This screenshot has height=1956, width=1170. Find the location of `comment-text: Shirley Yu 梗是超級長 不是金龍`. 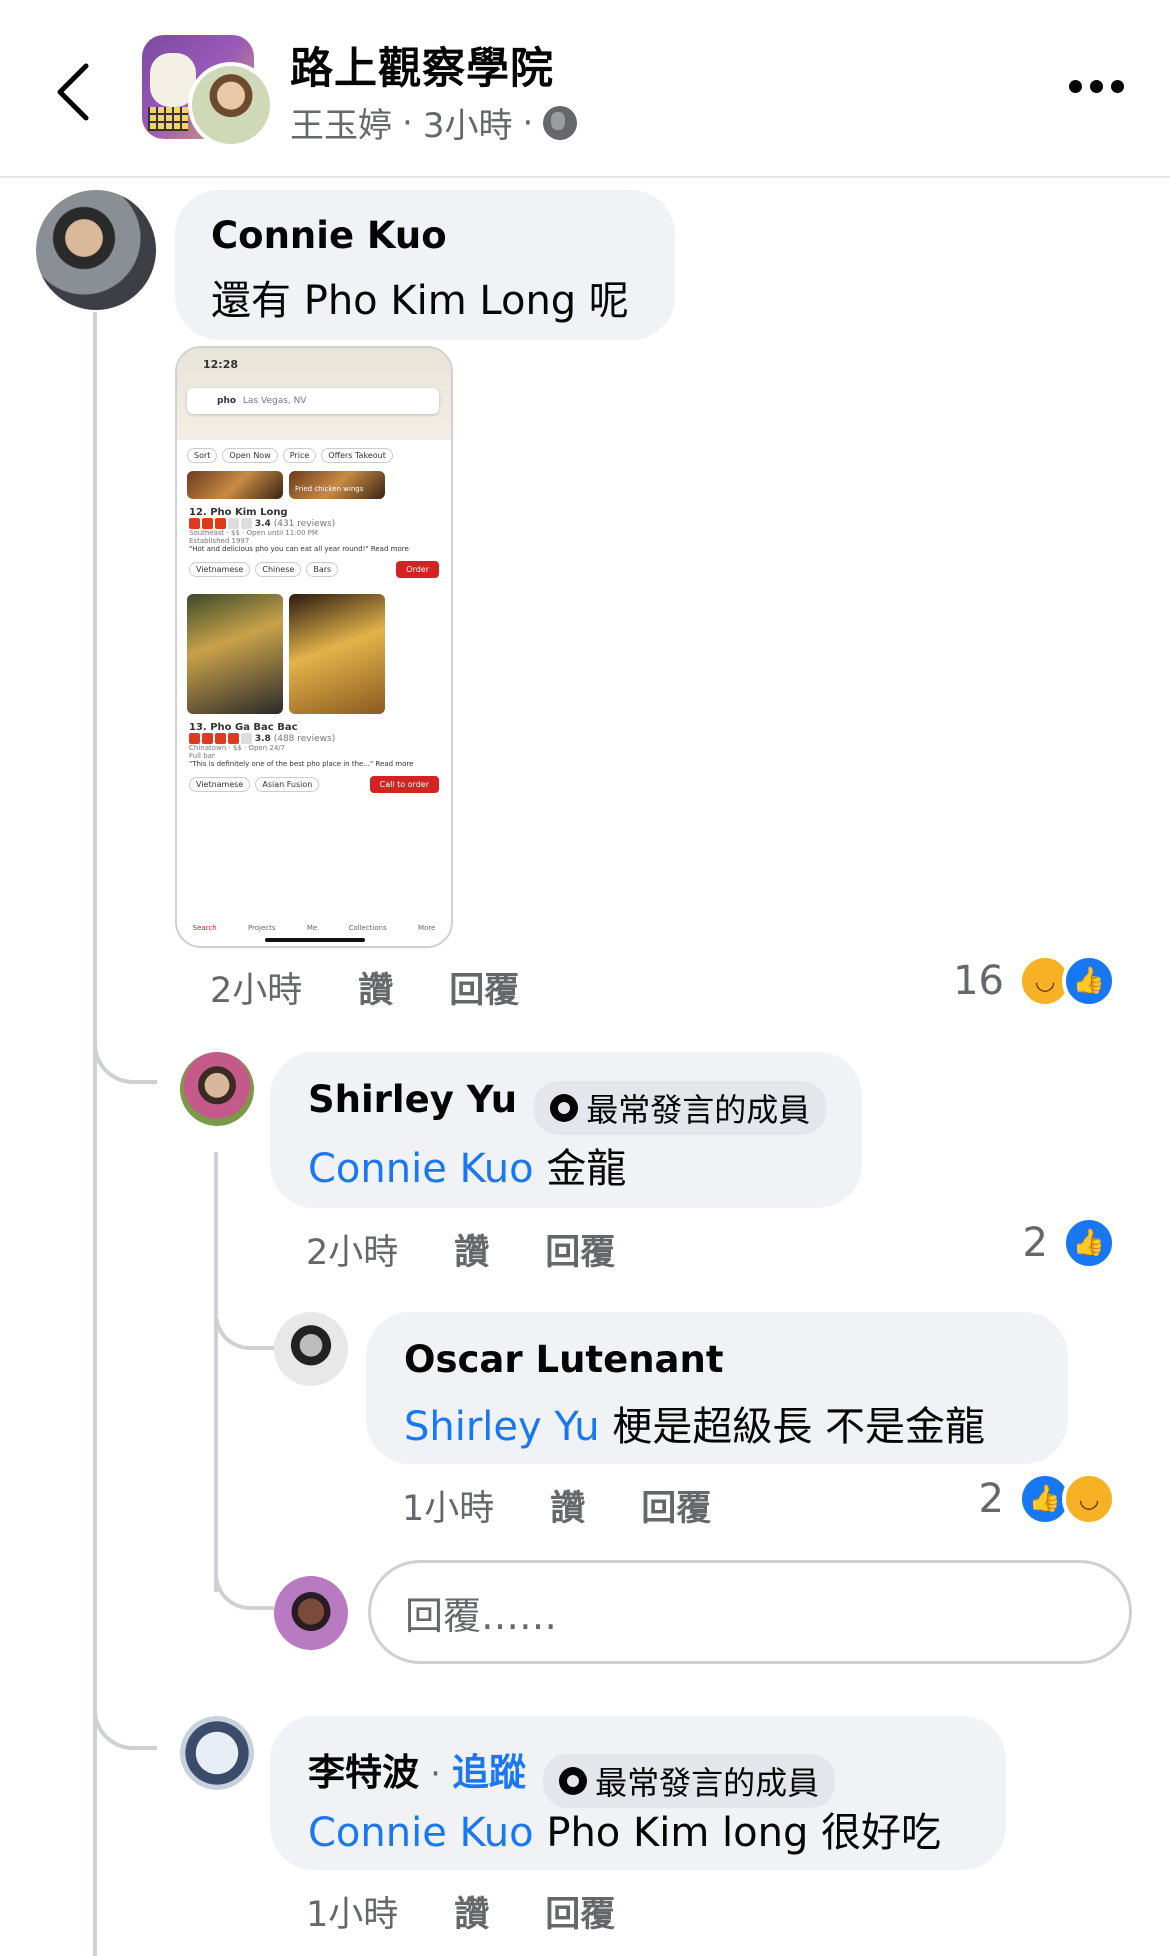

comment-text: Shirley Yu 梗是超級長 不是金龍 is located at coordinates (694, 1423).